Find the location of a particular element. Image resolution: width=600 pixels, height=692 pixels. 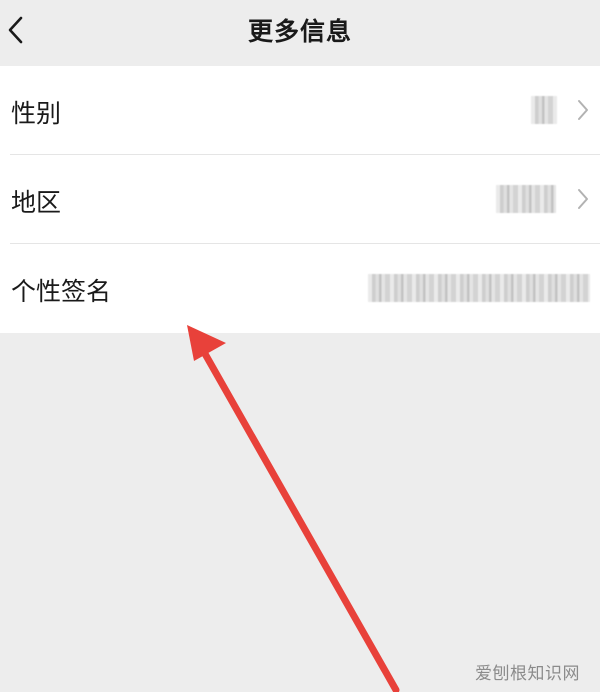

watermark-text: 爱刨根知识网 is located at coordinates (527, 674).